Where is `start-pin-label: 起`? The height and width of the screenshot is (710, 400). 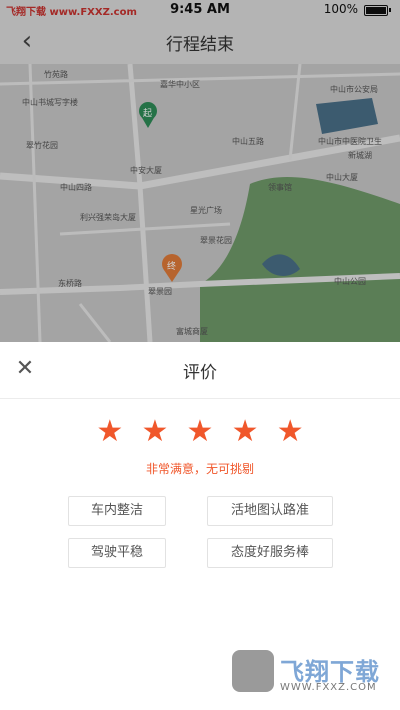 start-pin-label: 起 is located at coordinates (148, 114).